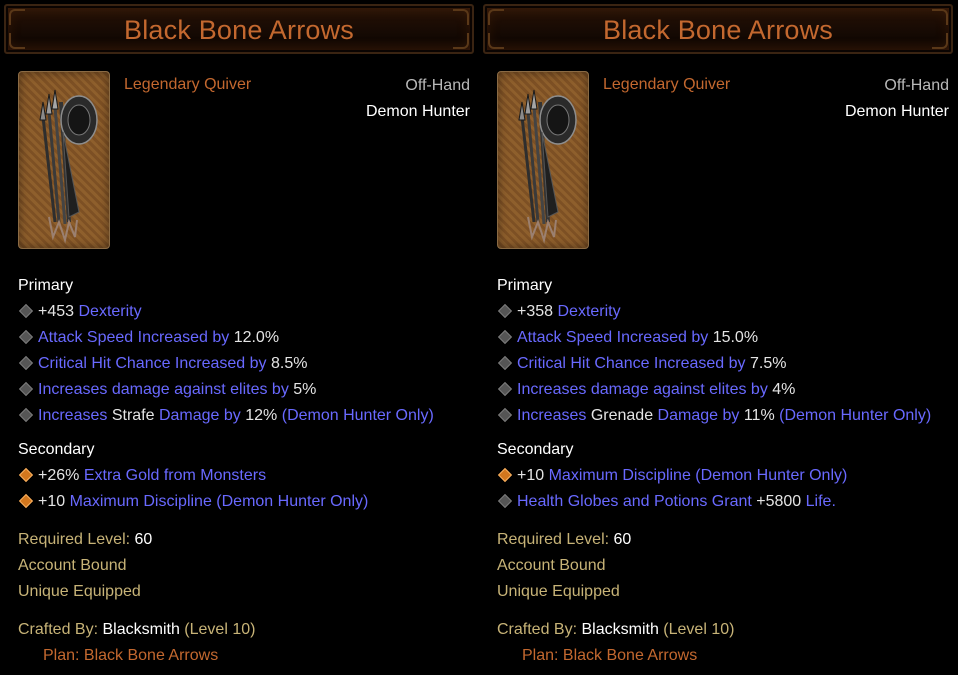 The height and width of the screenshot is (675, 958). What do you see at coordinates (627, 338) in the screenshot?
I see `primary-affix: Attack Speed Increased by 15.0%` at bounding box center [627, 338].